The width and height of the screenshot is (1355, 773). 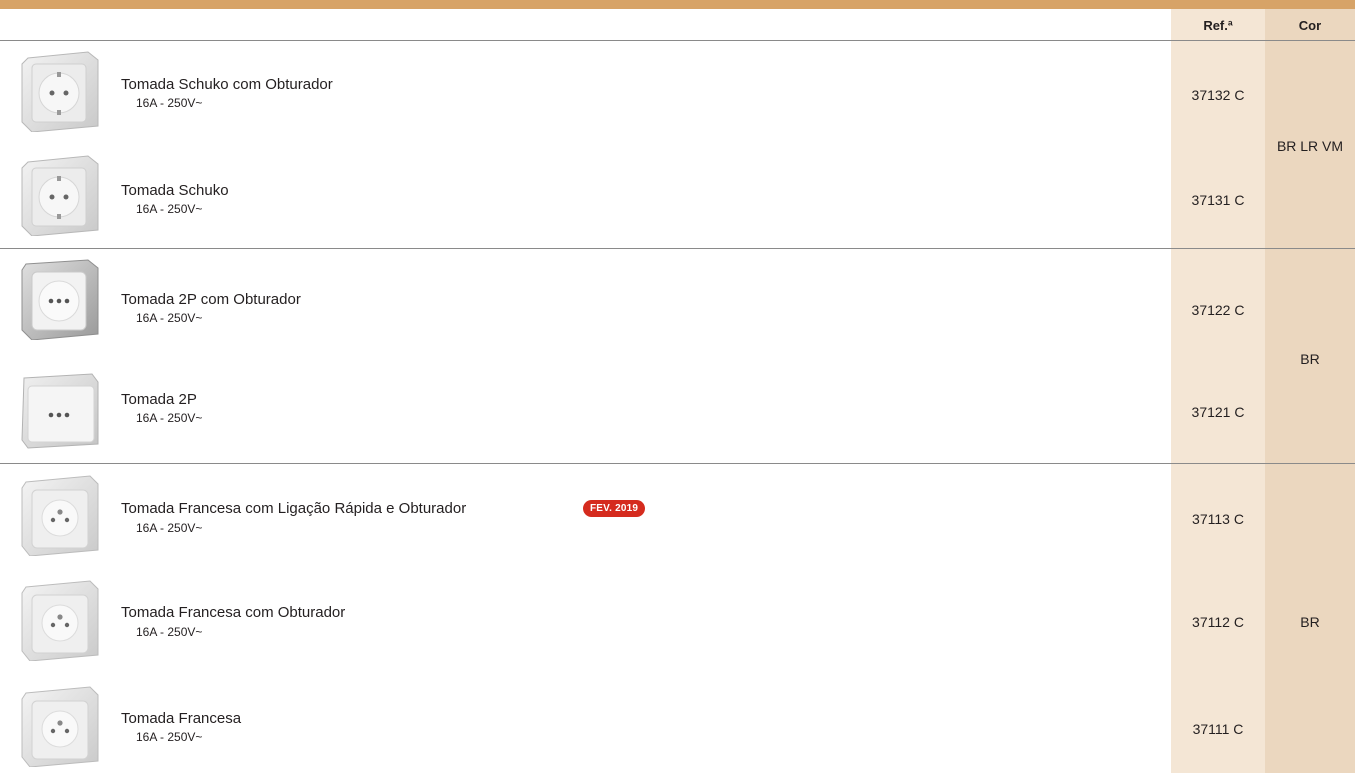 I want to click on product-name: Tomada Schuko com Obturador, so click(x=227, y=84).